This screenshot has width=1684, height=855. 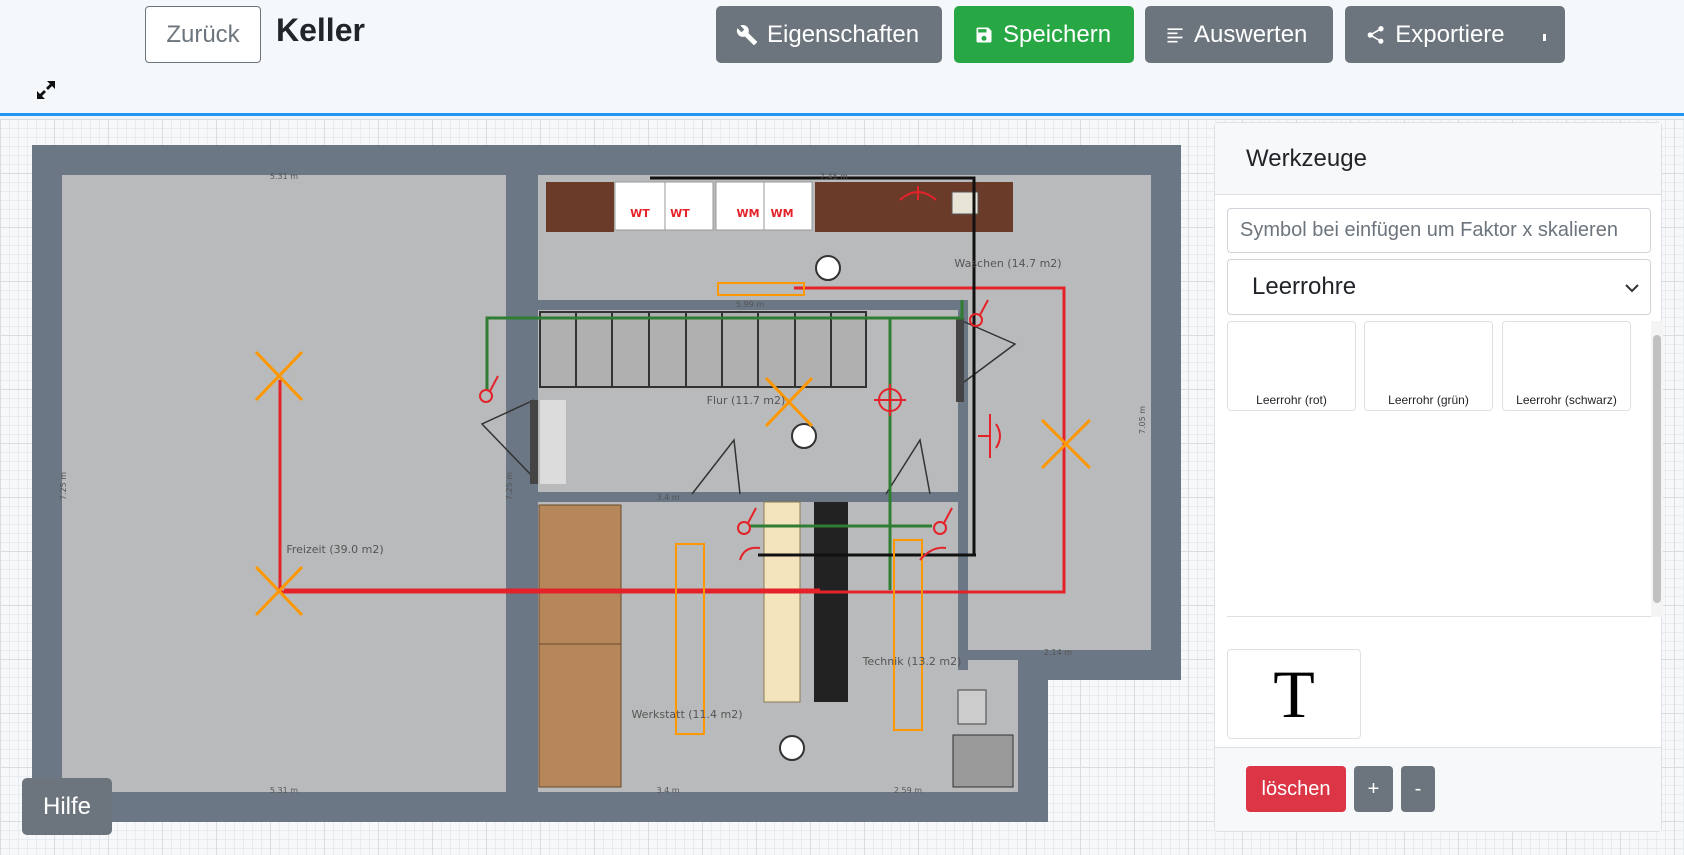 I want to click on room-label-freizeit: Freizeit (39.0 m2), so click(x=334, y=549).